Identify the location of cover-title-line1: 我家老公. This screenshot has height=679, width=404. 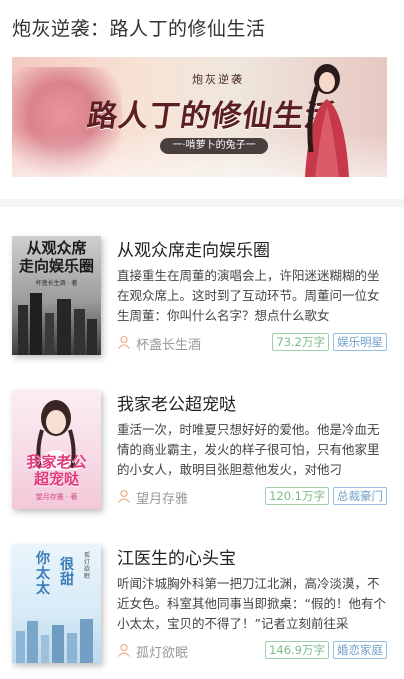
(56, 462).